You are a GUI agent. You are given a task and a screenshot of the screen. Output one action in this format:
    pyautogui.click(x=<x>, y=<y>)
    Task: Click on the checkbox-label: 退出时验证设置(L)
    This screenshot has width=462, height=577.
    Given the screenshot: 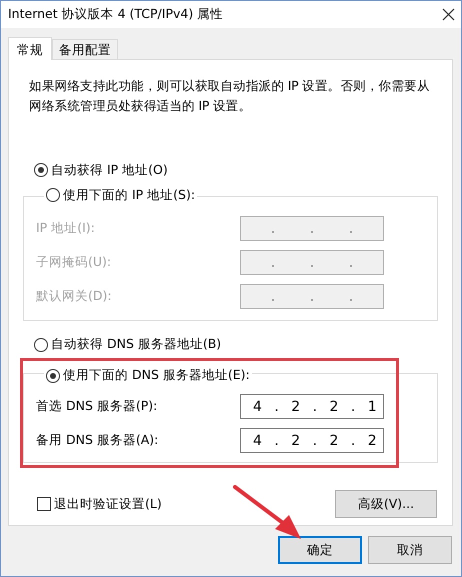 What is the action you would take?
    pyautogui.click(x=108, y=504)
    